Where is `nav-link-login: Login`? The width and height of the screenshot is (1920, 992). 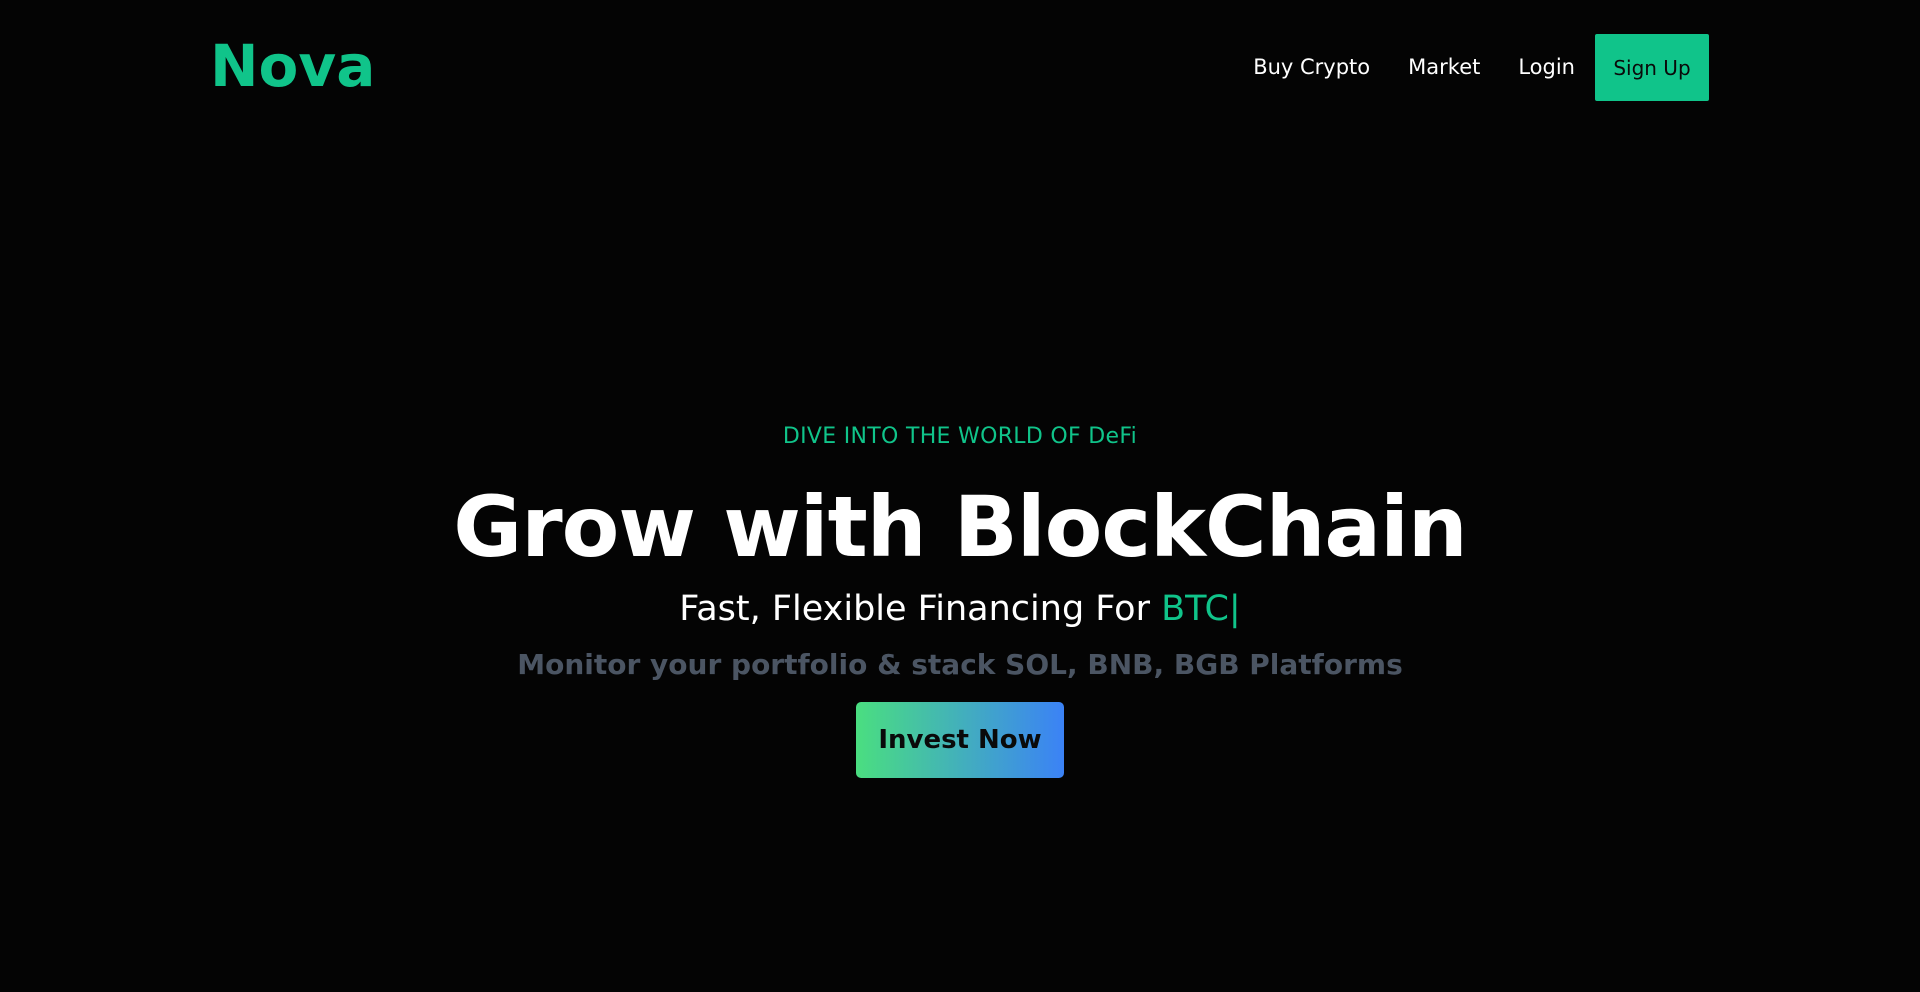
nav-link-login: Login is located at coordinates (1546, 67).